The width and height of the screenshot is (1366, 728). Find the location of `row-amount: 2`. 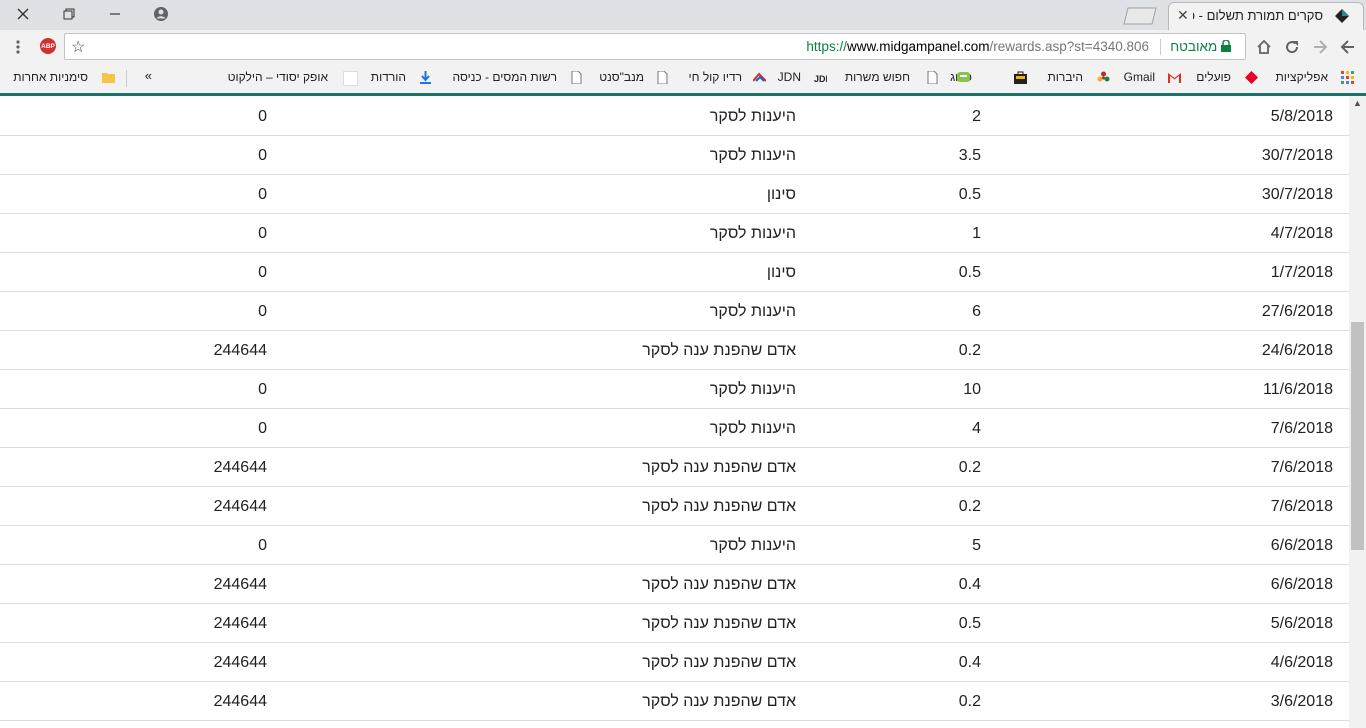

row-amount: 2 is located at coordinates (976, 116).